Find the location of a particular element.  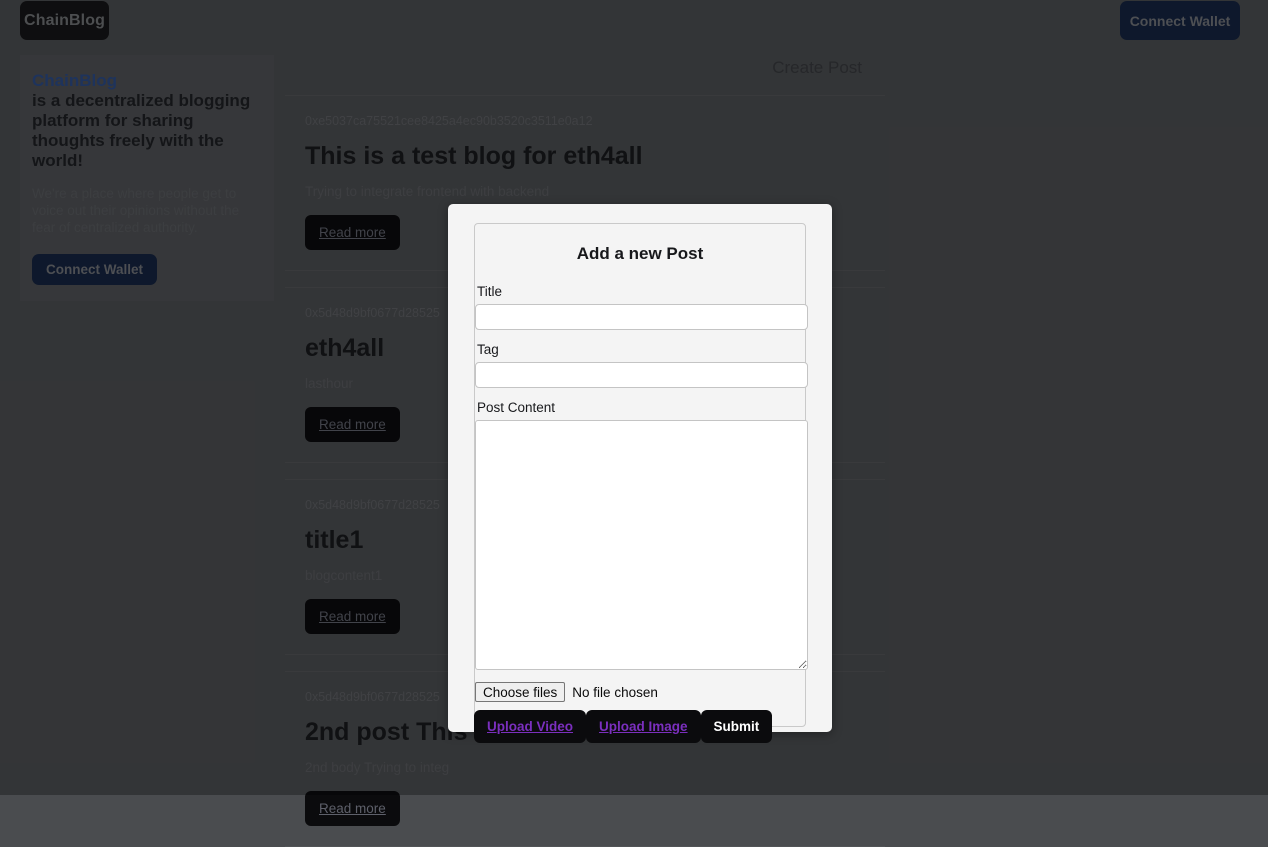

tag-field-block: Tag is located at coordinates (640, 365).